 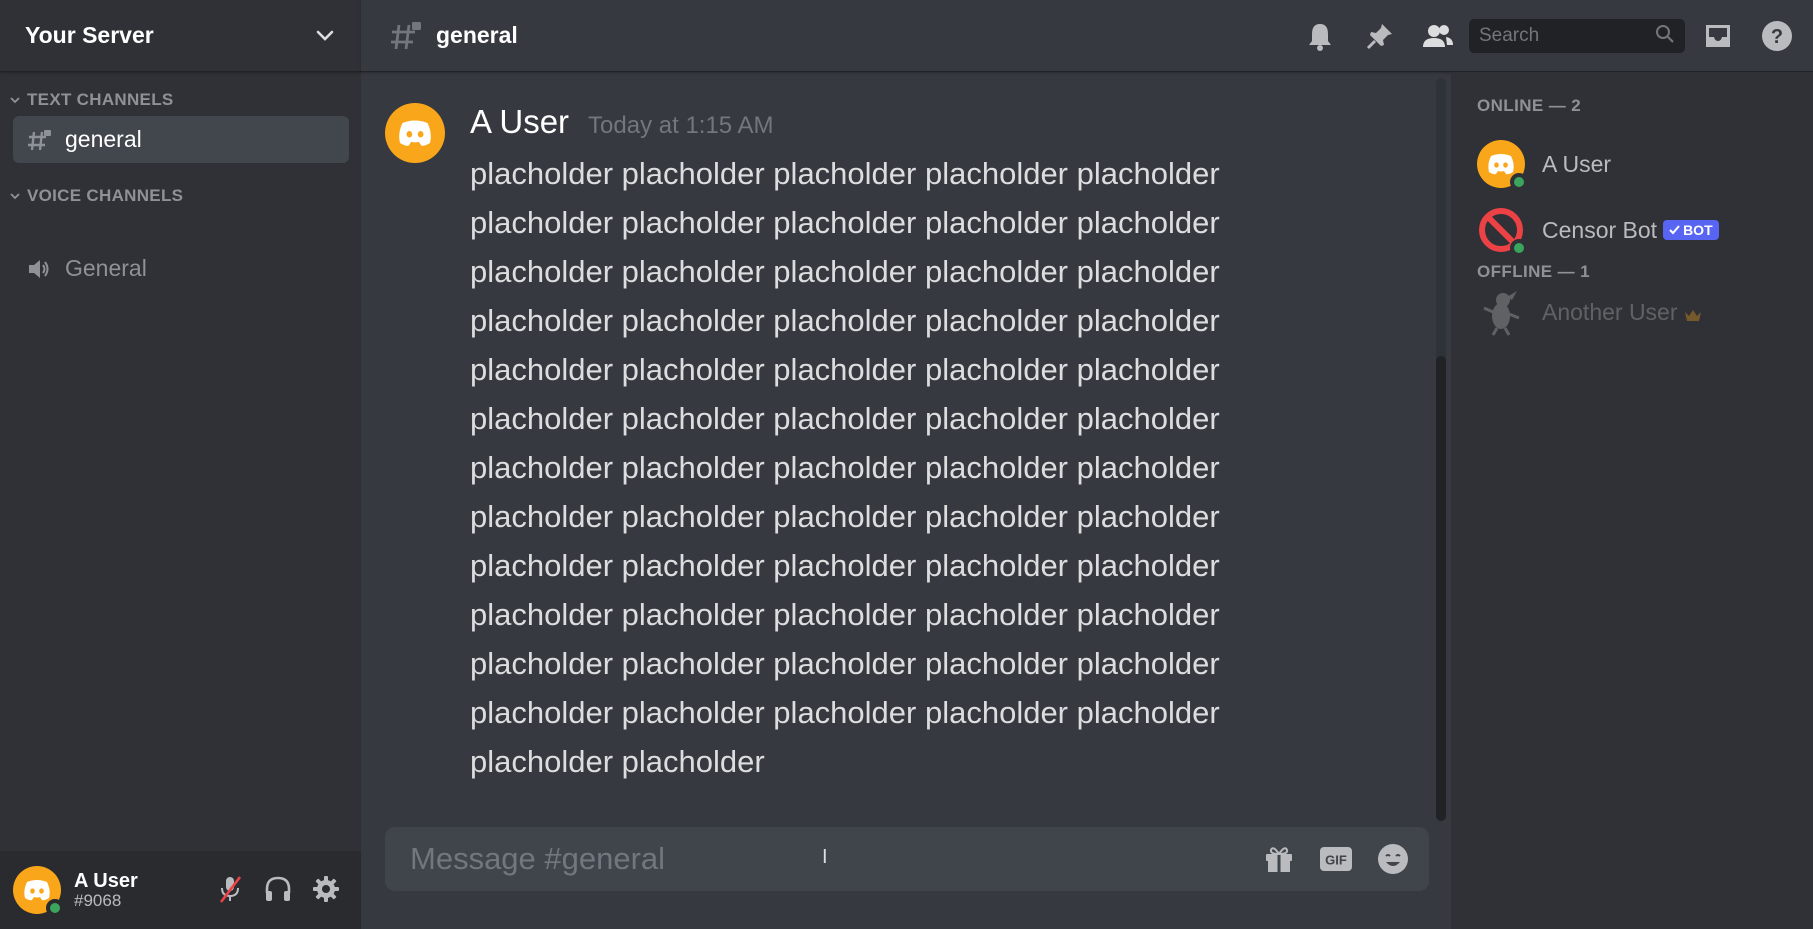 I want to click on svg-text: GIF, so click(x=1336, y=860).